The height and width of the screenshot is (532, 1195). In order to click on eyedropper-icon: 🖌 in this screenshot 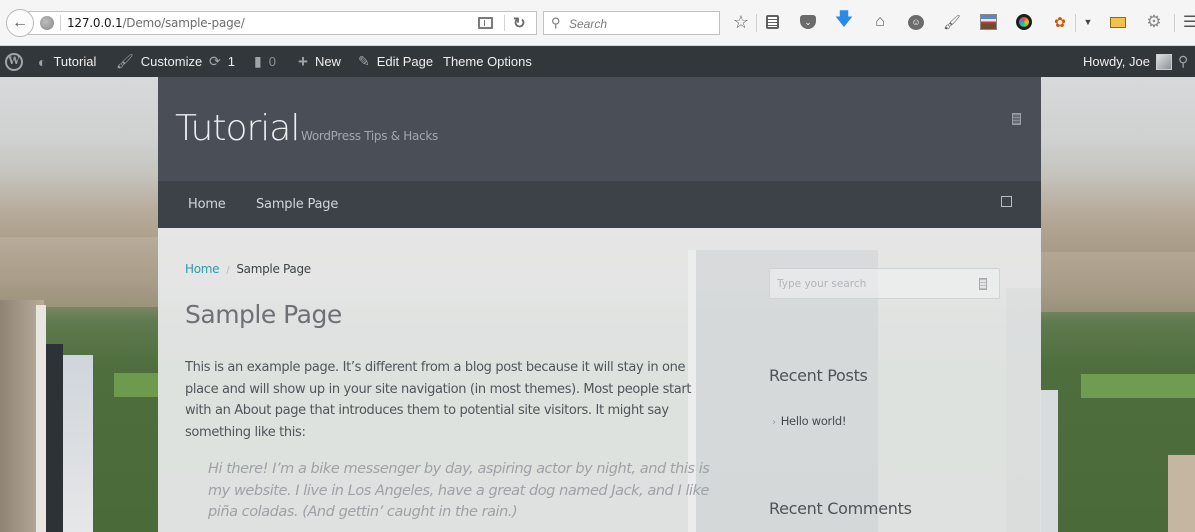, I will do `click(952, 22)`.